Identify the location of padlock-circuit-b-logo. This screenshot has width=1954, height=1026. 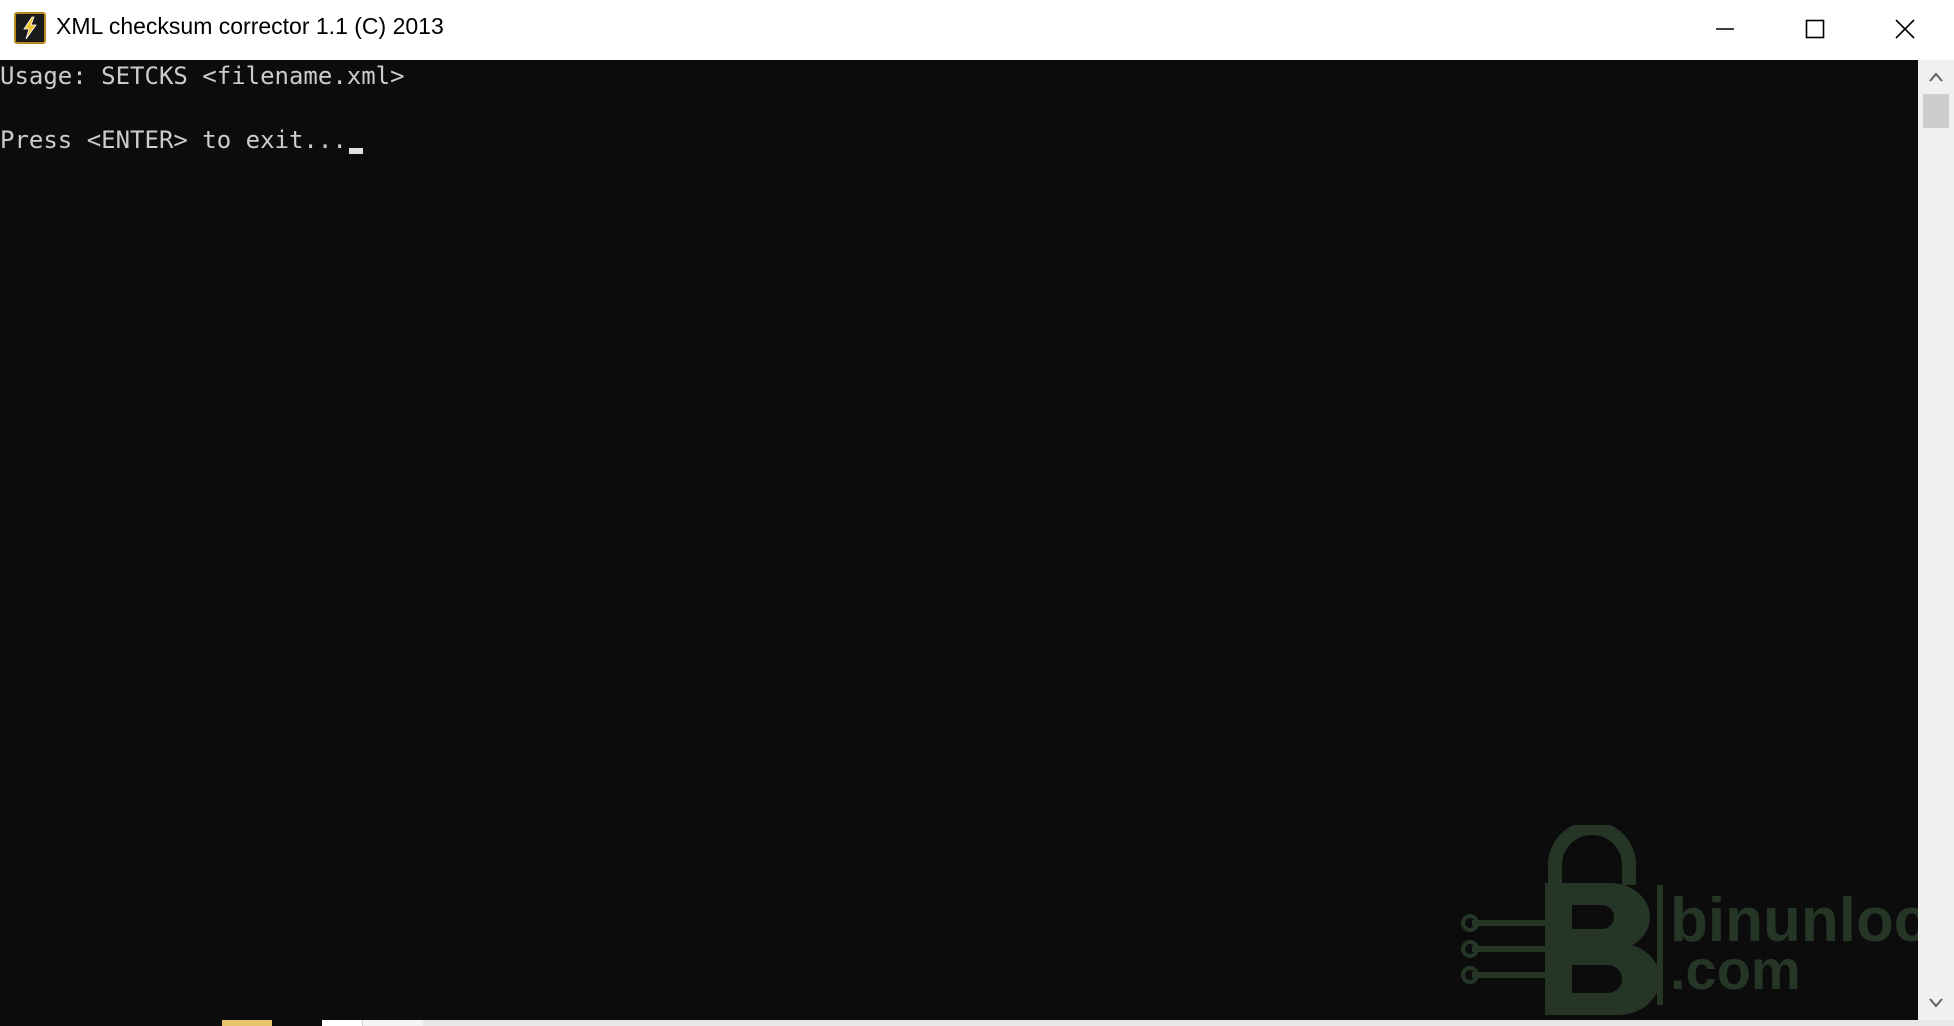
(1562, 920).